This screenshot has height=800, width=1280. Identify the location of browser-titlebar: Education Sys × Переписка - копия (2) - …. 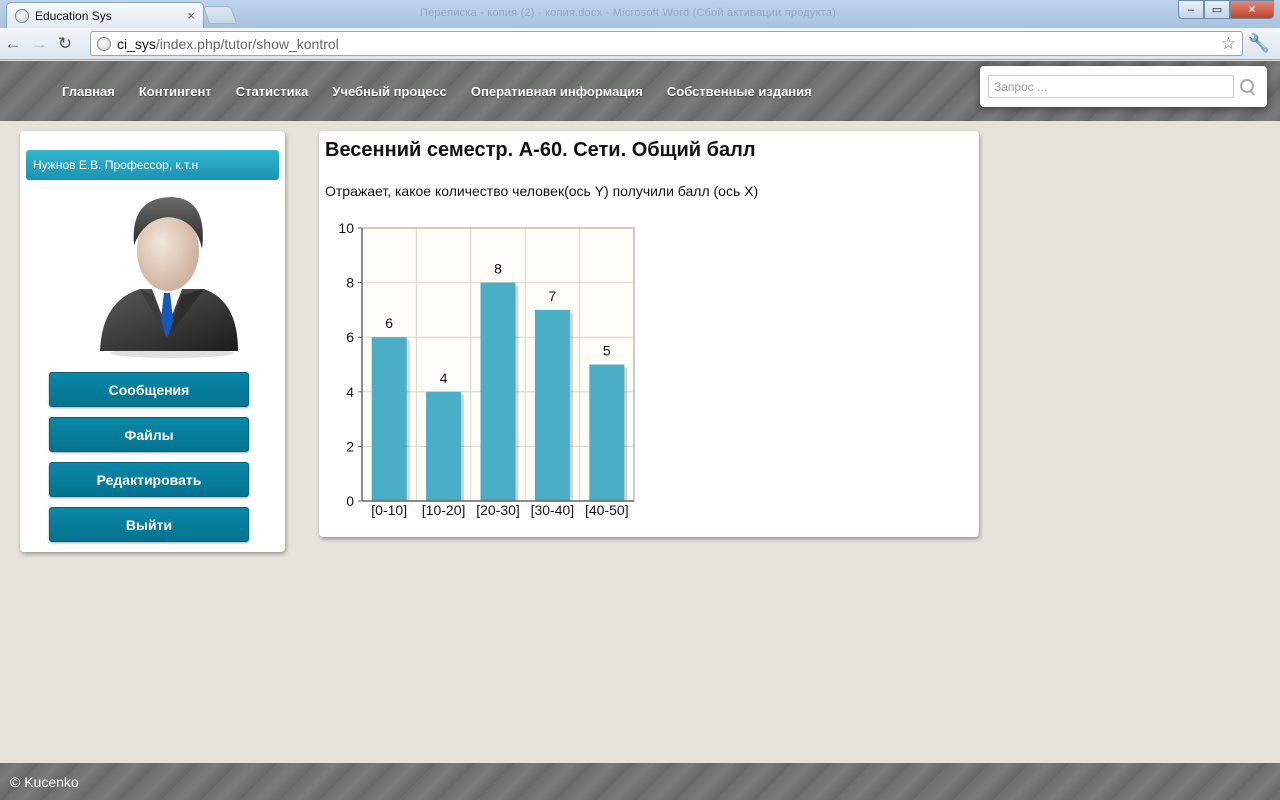
(640, 14).